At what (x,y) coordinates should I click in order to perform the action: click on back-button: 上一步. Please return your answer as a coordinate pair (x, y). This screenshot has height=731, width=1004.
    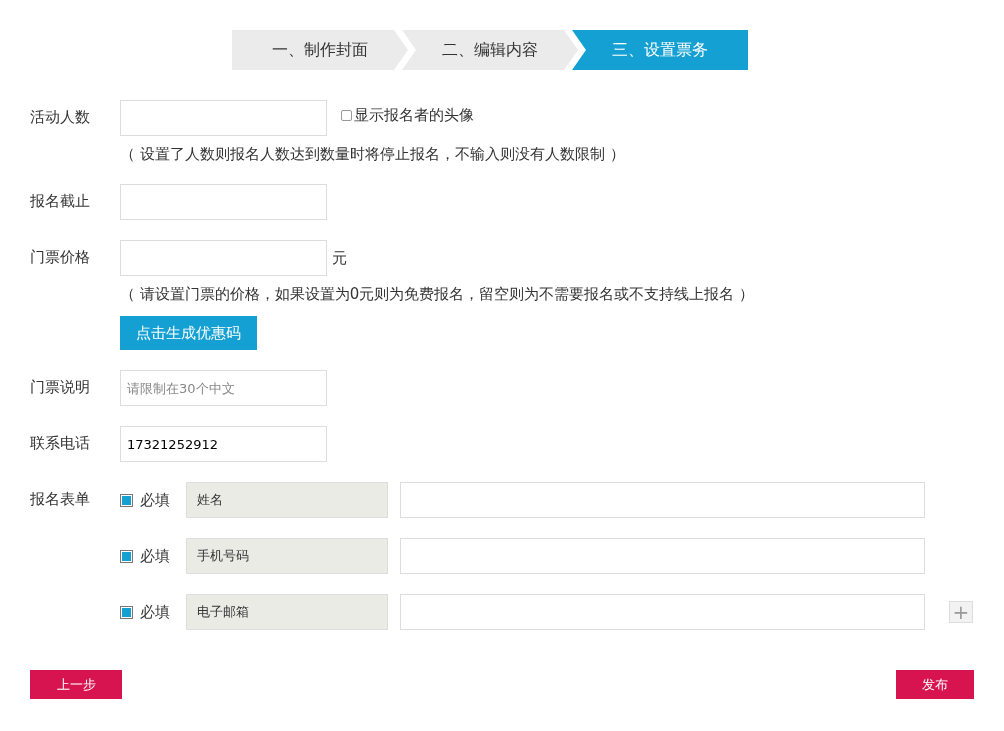
    Looking at the image, I should click on (76, 684).